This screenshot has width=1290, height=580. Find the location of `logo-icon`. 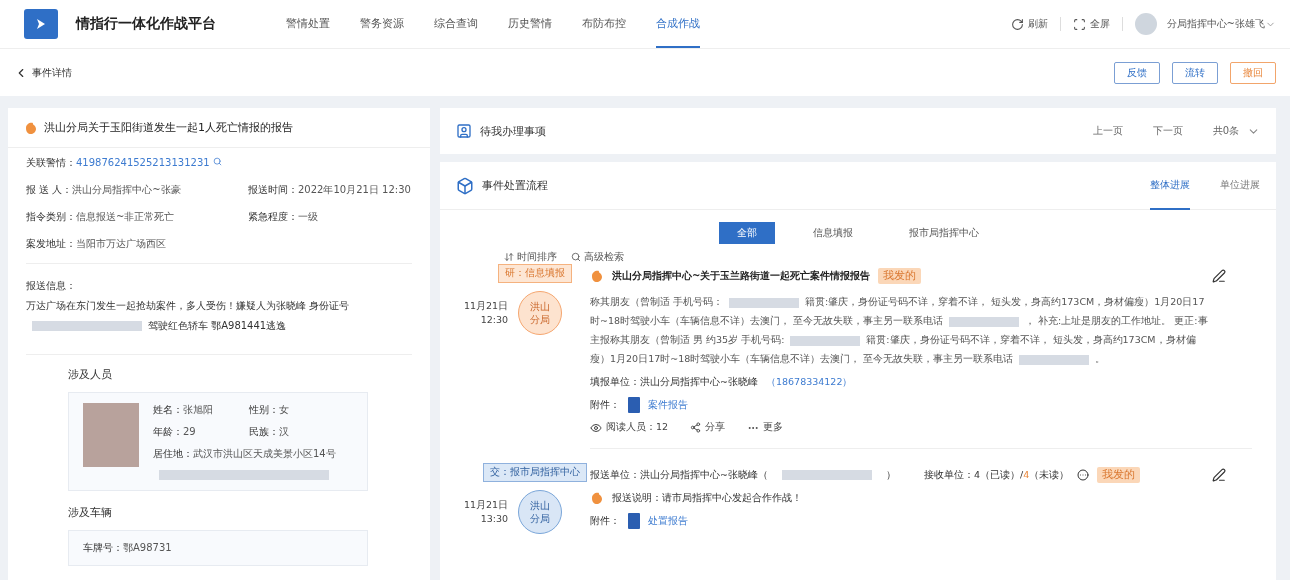

logo-icon is located at coordinates (41, 24).